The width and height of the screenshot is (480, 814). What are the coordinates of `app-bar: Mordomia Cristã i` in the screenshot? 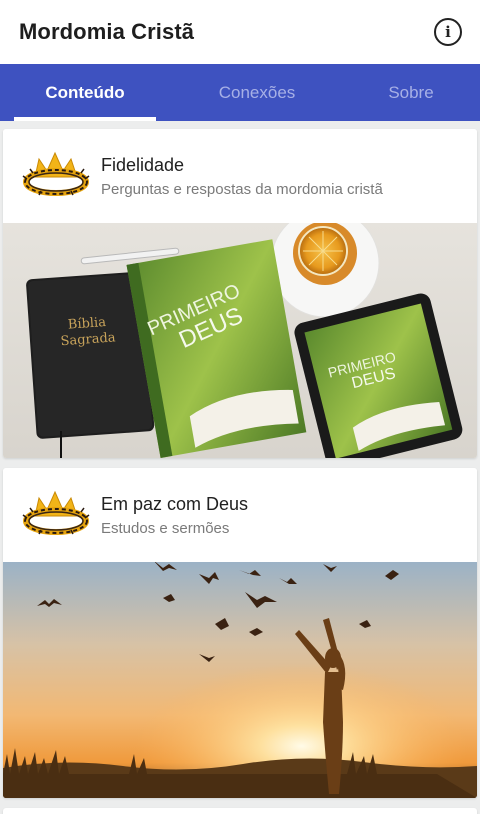 It's located at (240, 32).